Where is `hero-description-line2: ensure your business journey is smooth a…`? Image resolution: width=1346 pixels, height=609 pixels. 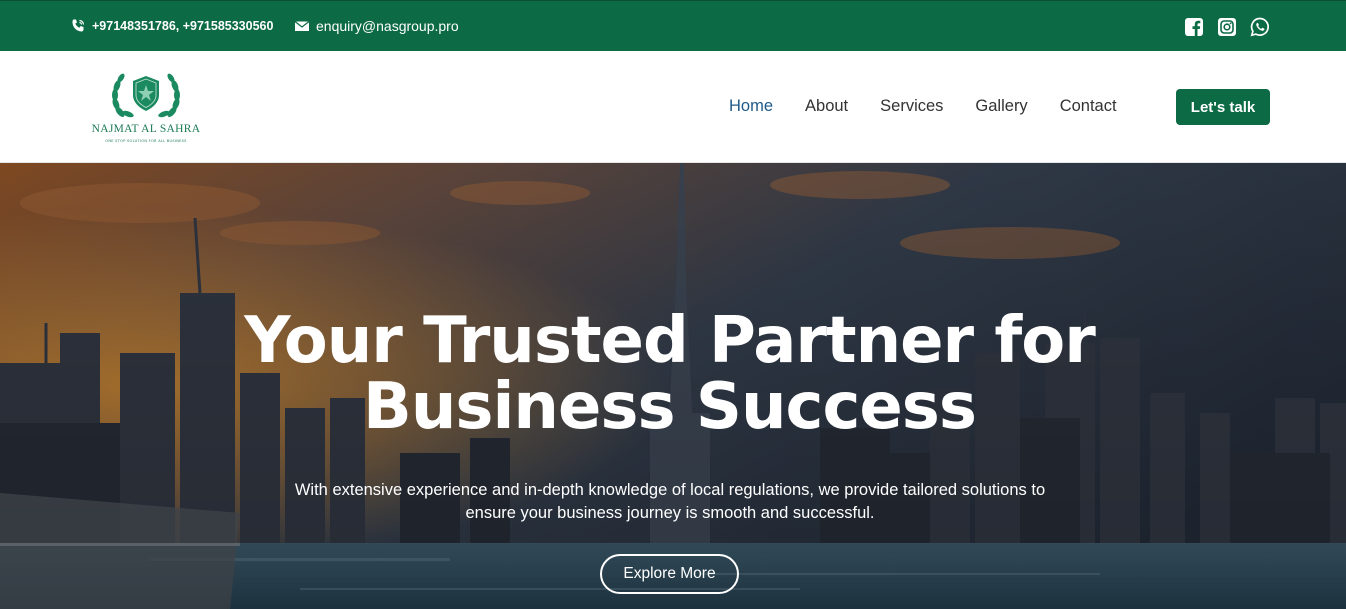 hero-description-line2: ensure your business journey is smooth a… is located at coordinates (670, 513).